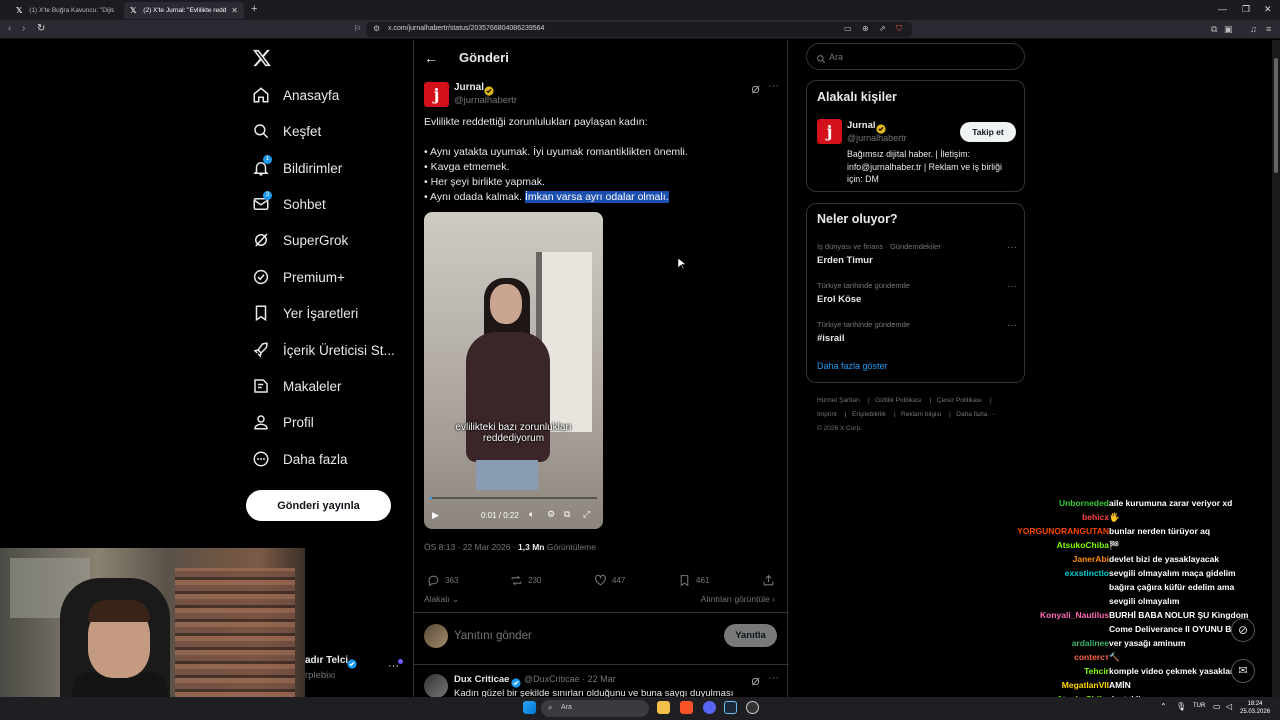 The image size is (1280, 720). Describe the element at coordinates (263, 58) in the screenshot. I see `x-logo-icon` at that location.